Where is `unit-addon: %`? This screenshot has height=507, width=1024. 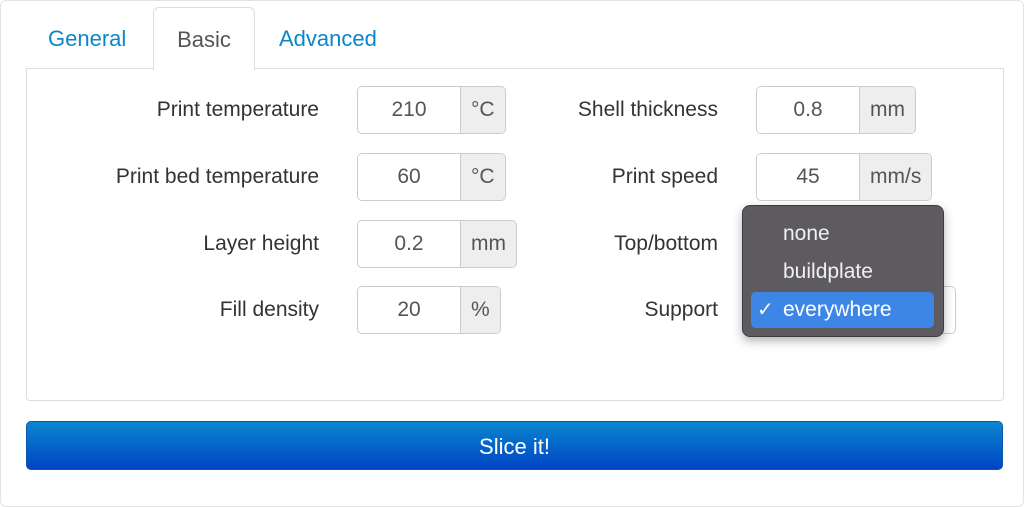
unit-addon: % is located at coordinates (480, 310).